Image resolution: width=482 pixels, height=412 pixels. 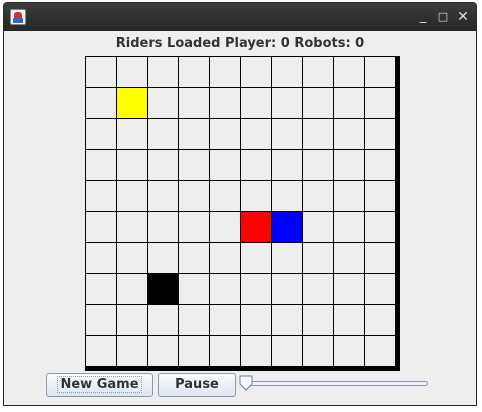 What do you see at coordinates (99, 385) in the screenshot?
I see `new-game-button: New Game` at bounding box center [99, 385].